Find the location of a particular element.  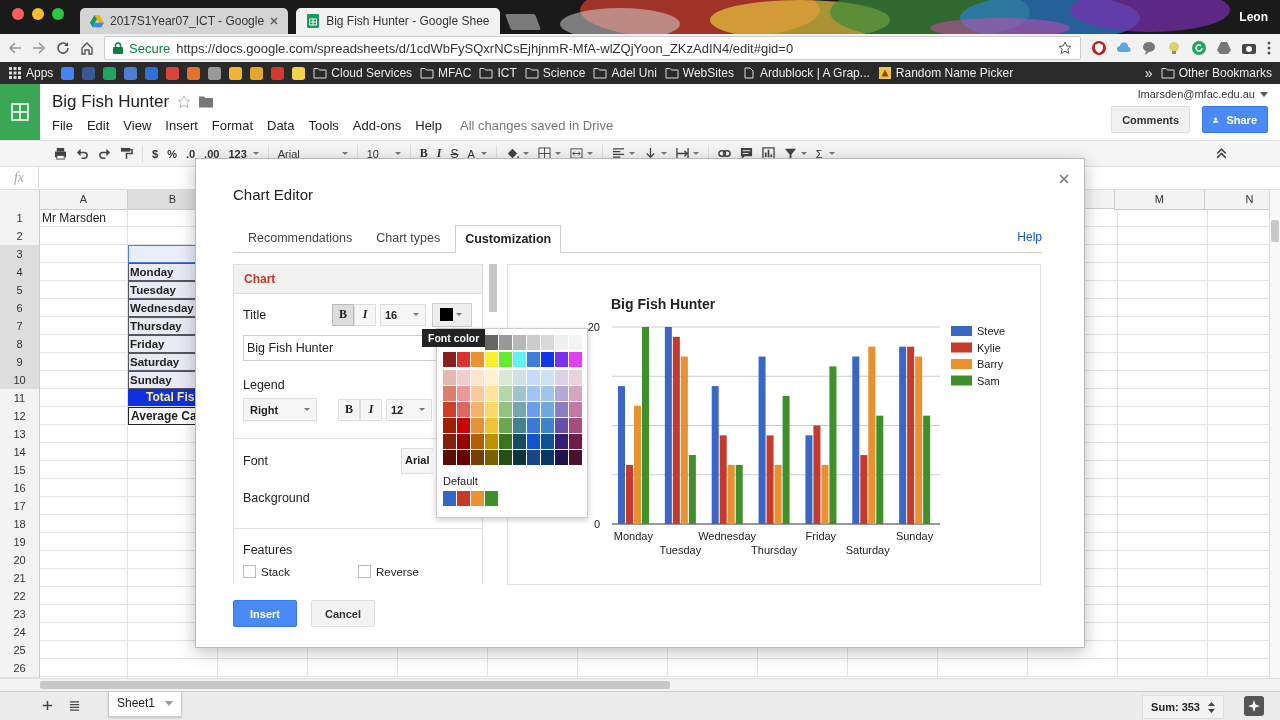

strikethrough-button: S is located at coordinates (454, 153).